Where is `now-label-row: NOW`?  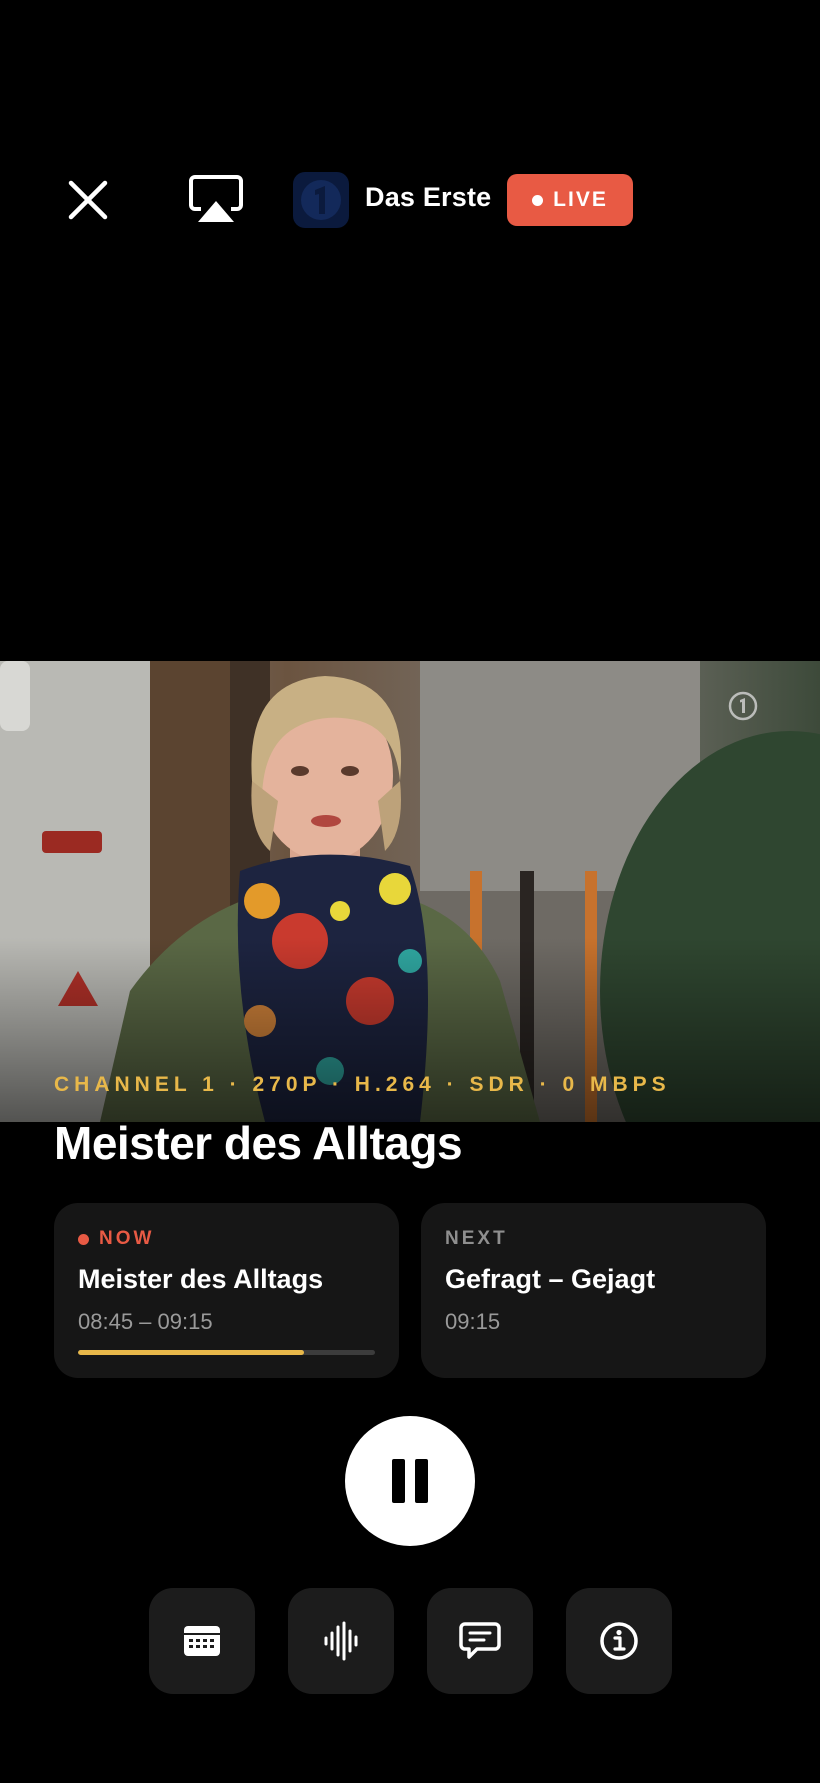
now-label-row: NOW is located at coordinates (226, 1239).